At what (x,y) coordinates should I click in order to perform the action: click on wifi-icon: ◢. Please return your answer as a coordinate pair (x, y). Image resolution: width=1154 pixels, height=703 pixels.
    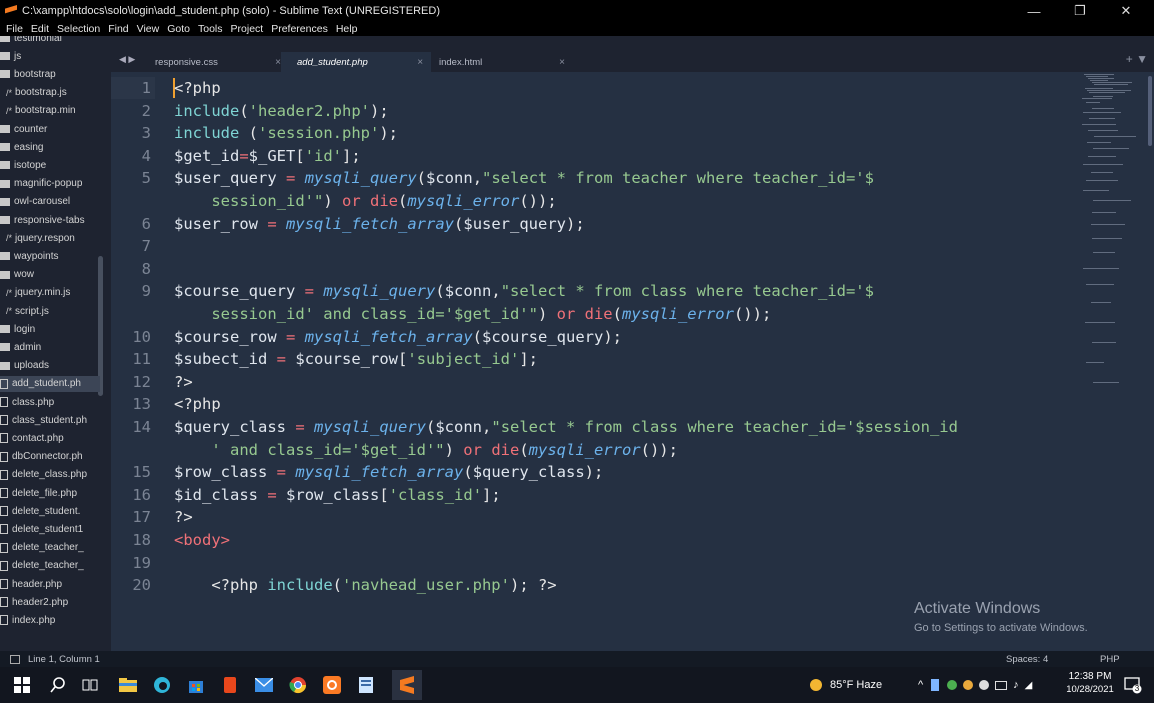
    Looking at the image, I should click on (1029, 685).